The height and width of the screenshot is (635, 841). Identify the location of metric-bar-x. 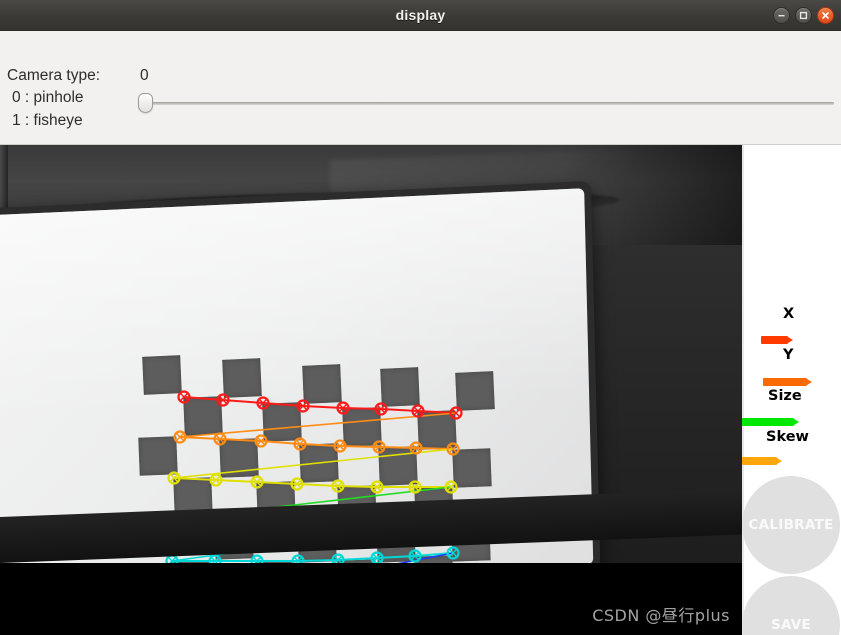
(777, 340).